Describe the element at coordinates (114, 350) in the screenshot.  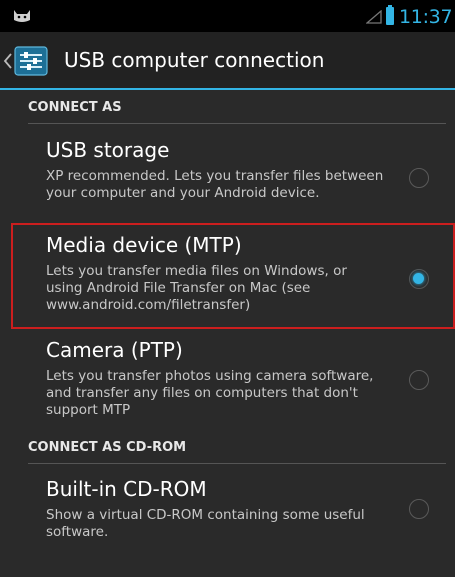
I see `option-title: Camera (PTP)` at that location.